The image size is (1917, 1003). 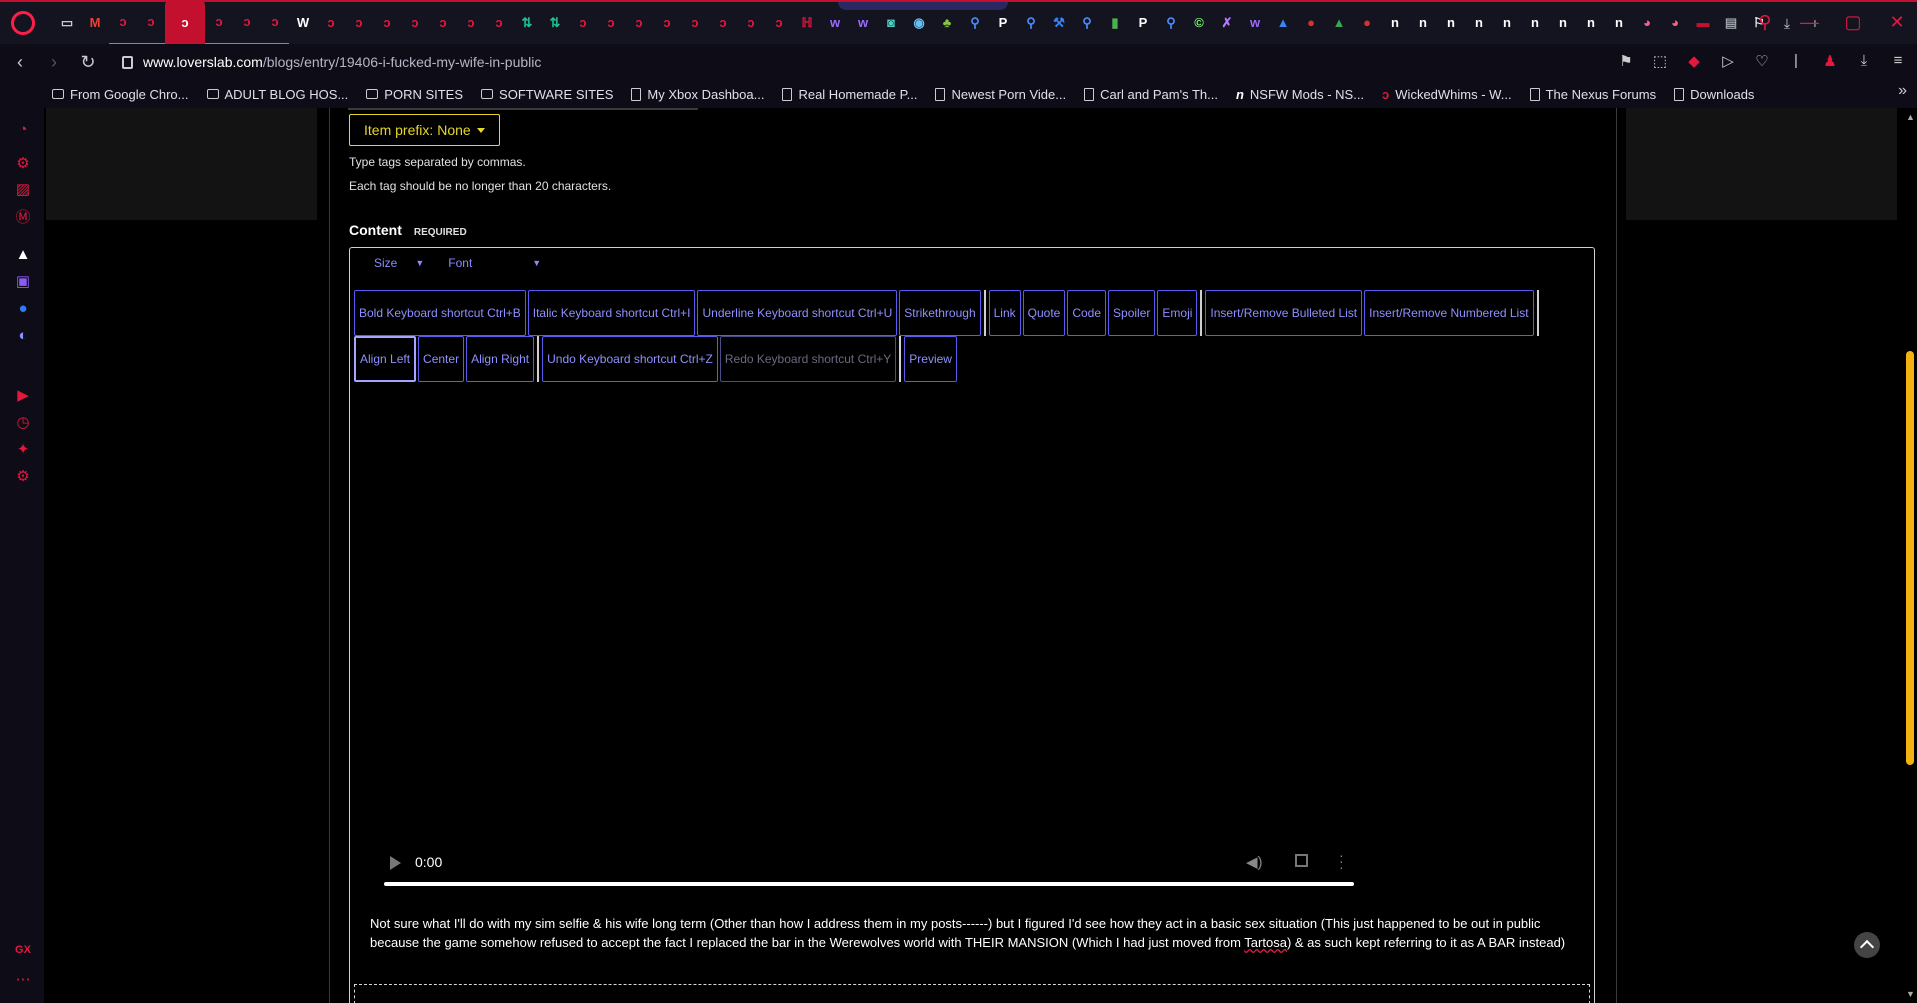 I want to click on play-icon, so click(x=395, y=863).